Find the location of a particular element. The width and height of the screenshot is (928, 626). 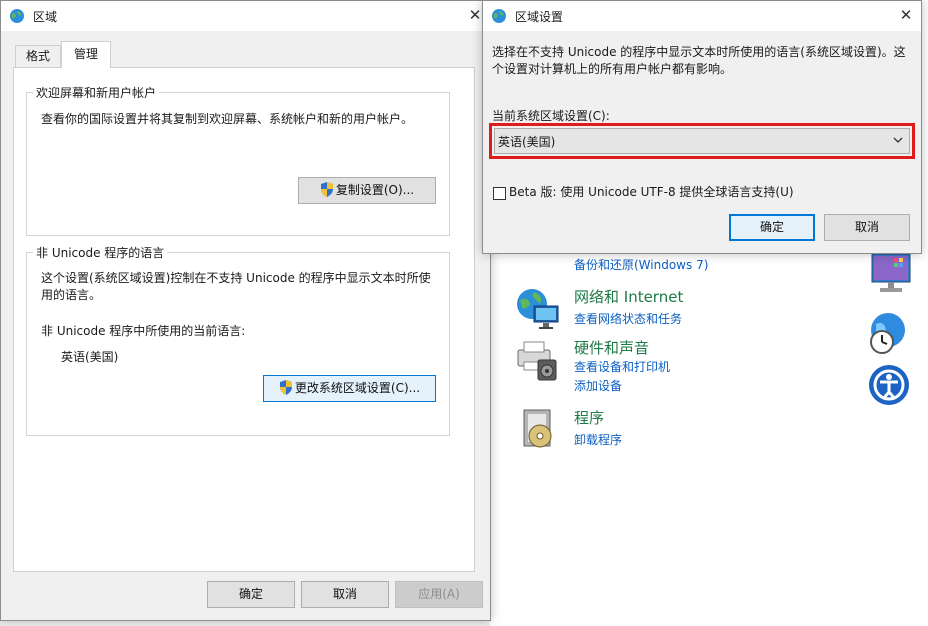

chevron-down-icon is located at coordinates (898, 139).